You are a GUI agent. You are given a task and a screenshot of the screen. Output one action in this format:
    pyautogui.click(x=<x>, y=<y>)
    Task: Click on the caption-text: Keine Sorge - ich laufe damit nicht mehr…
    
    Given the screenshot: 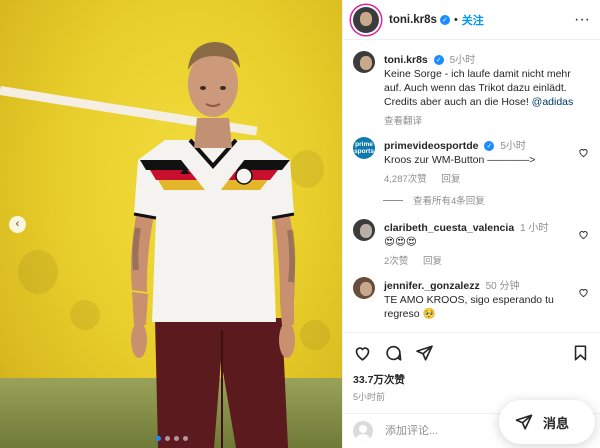 What is the action you would take?
    pyautogui.click(x=487, y=88)
    